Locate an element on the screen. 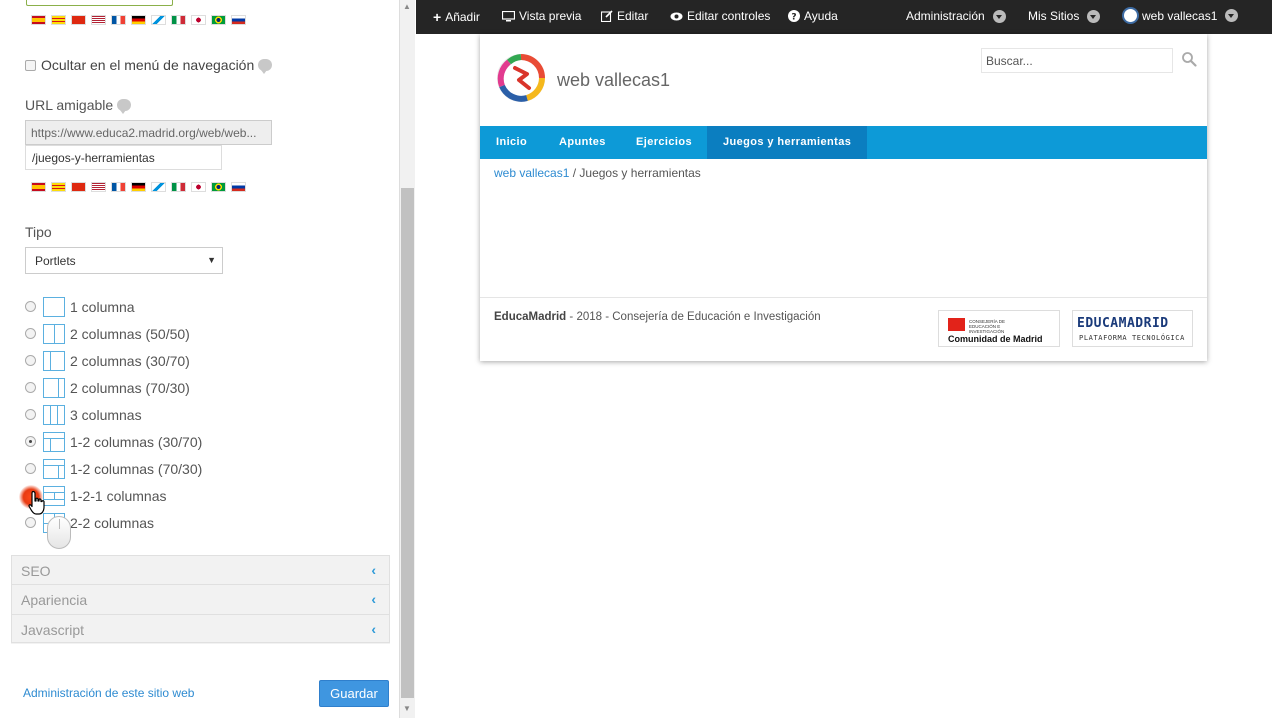 Image resolution: width=1272 pixels, height=718 pixels. save-button: Guardar is located at coordinates (354, 693).